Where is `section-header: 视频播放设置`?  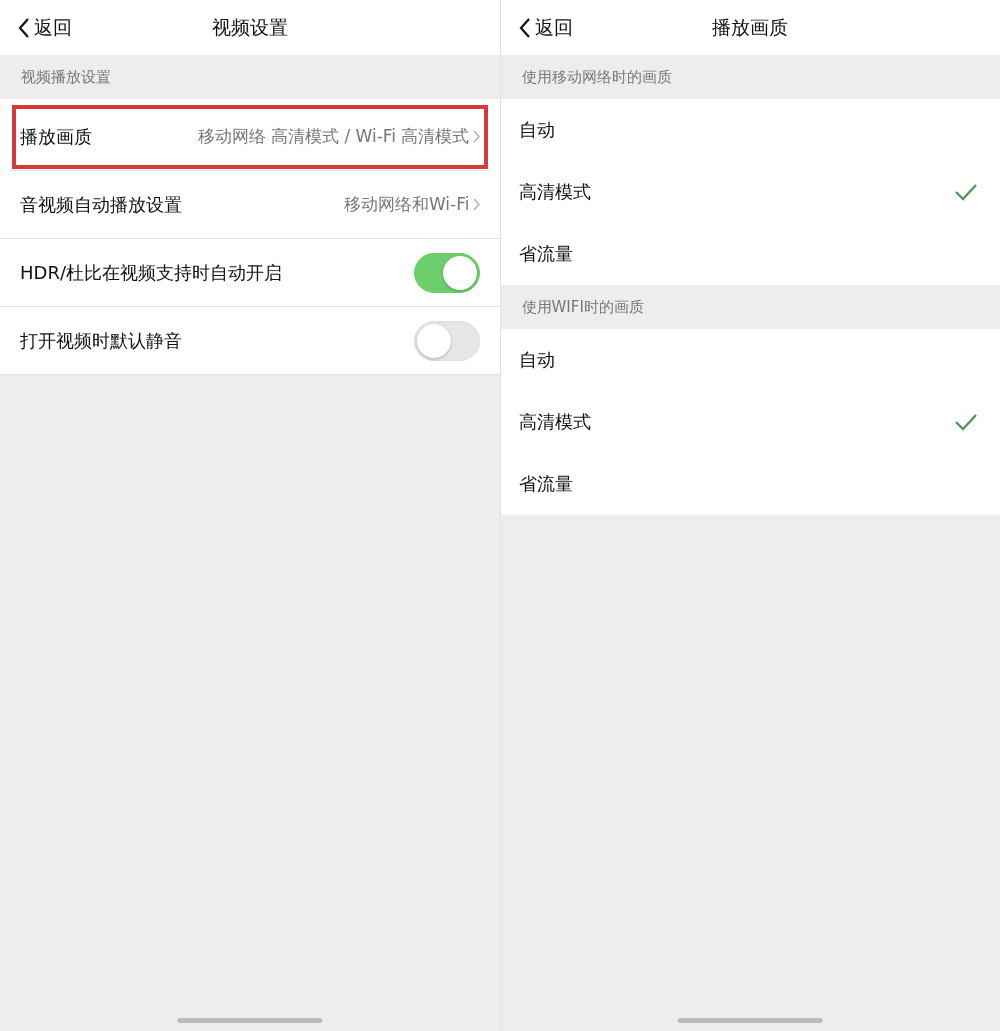 section-header: 视频播放设置 is located at coordinates (66, 77).